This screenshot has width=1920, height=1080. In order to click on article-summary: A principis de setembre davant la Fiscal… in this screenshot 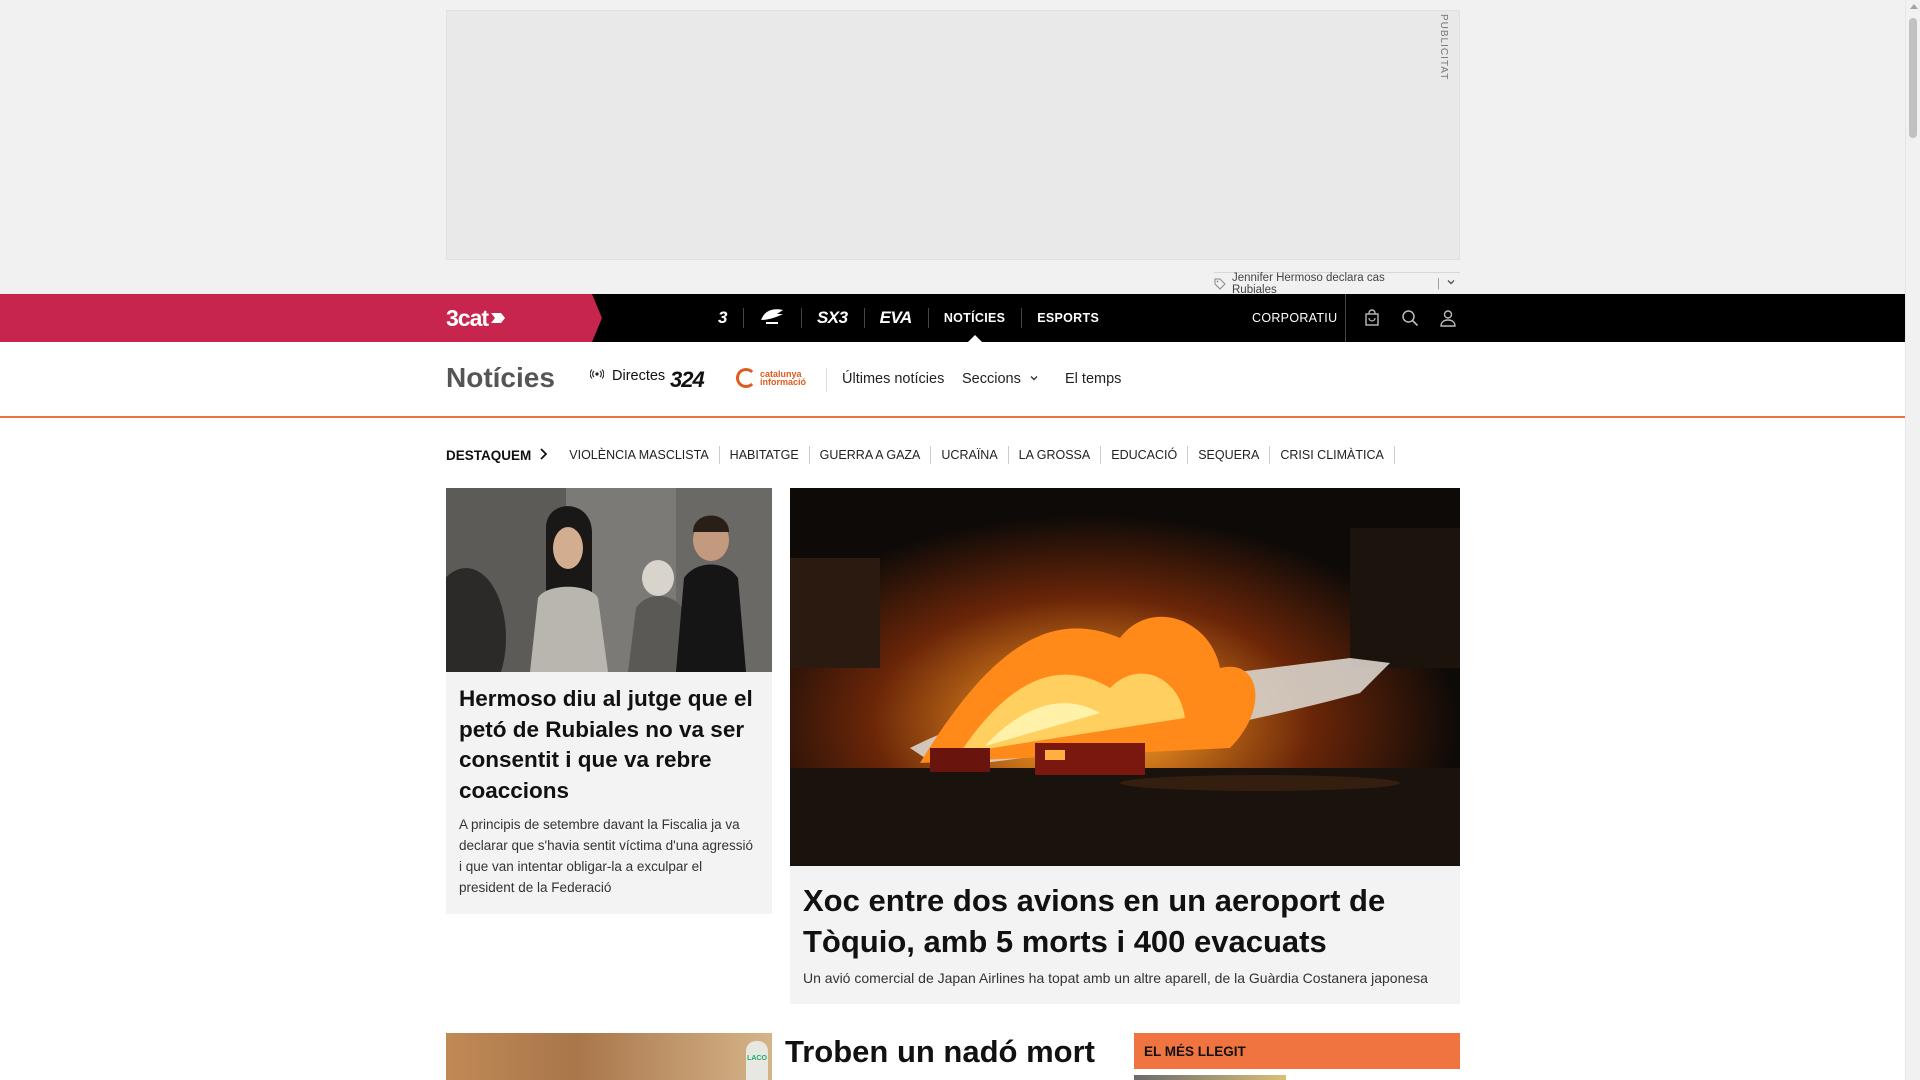, I will do `click(606, 856)`.